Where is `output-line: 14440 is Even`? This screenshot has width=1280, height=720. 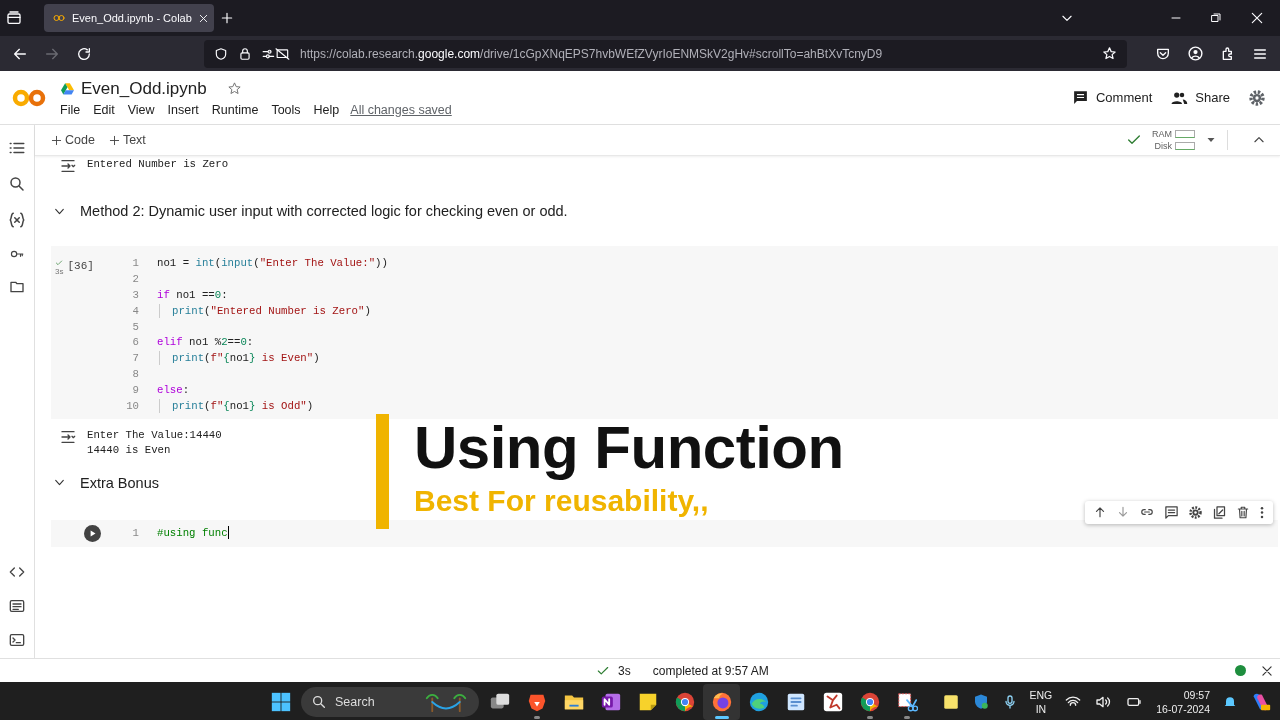 output-line: 14440 is Even is located at coordinates (129, 449).